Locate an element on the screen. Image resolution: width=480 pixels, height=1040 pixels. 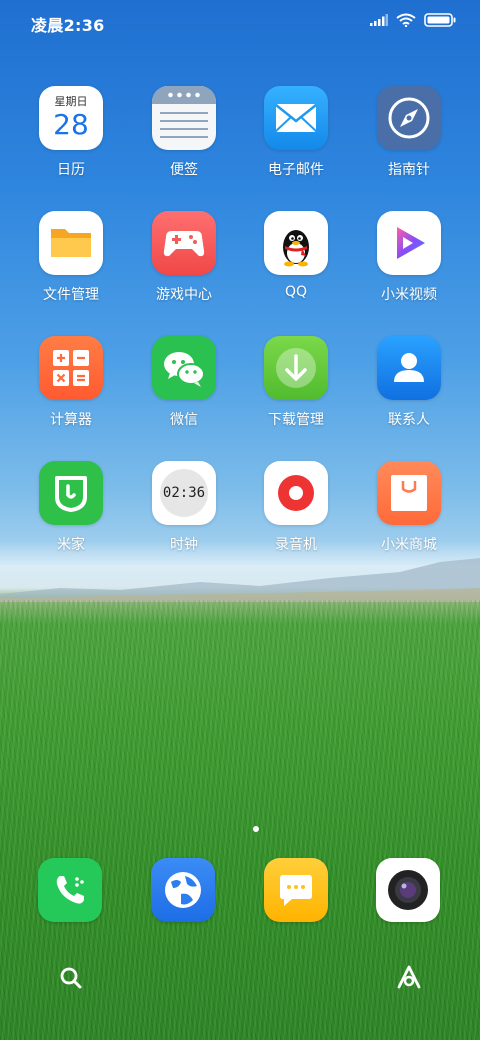
person-icon is located at coordinates (409, 368).